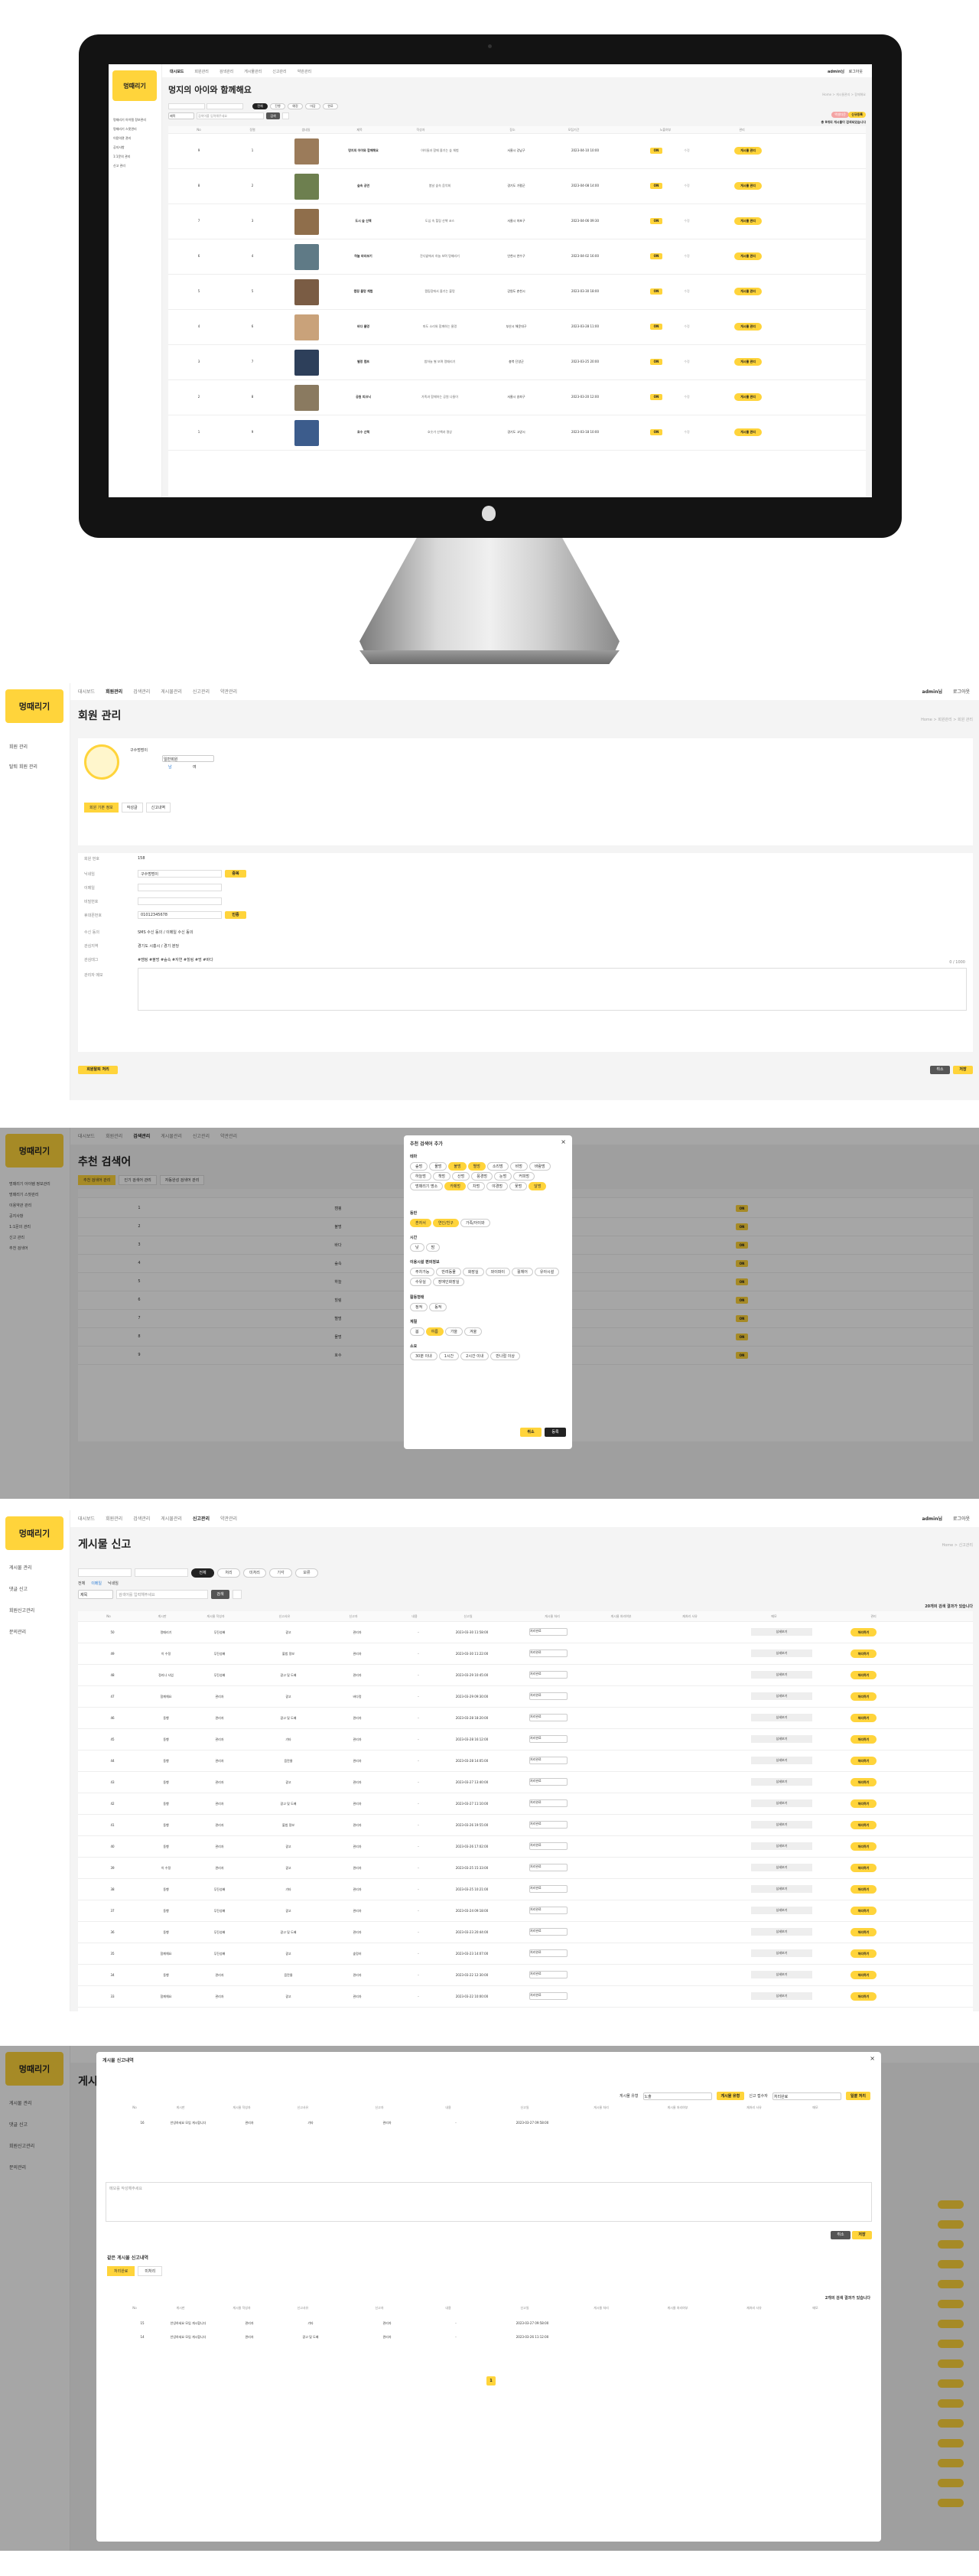 The height and width of the screenshot is (2576, 979). What do you see at coordinates (505, 1356) in the screenshot?
I see `tag-option: 반나절 이상` at bounding box center [505, 1356].